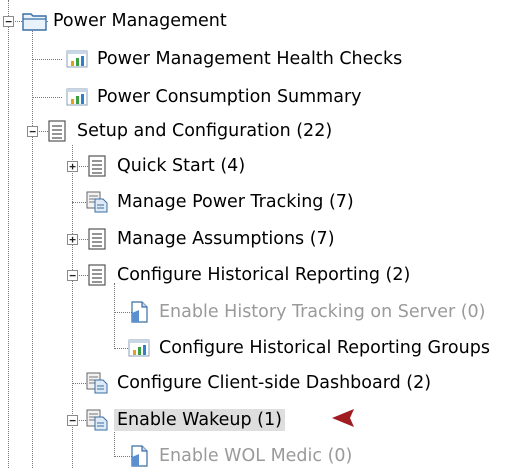 Image resolution: width=523 pixels, height=472 pixels. I want to click on tree-node-power-management: Power Management, so click(126, 21).